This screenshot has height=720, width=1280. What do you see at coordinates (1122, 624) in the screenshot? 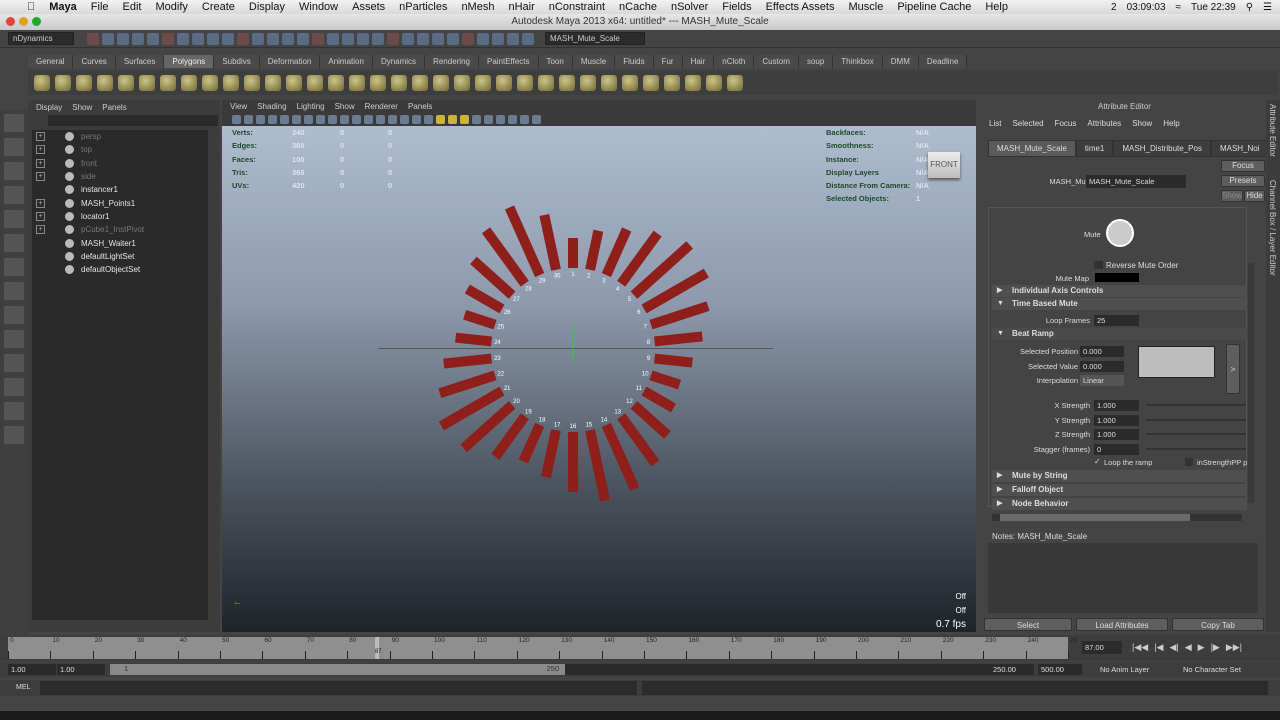
I see `load-attributes-button: Load Attributes` at bounding box center [1122, 624].